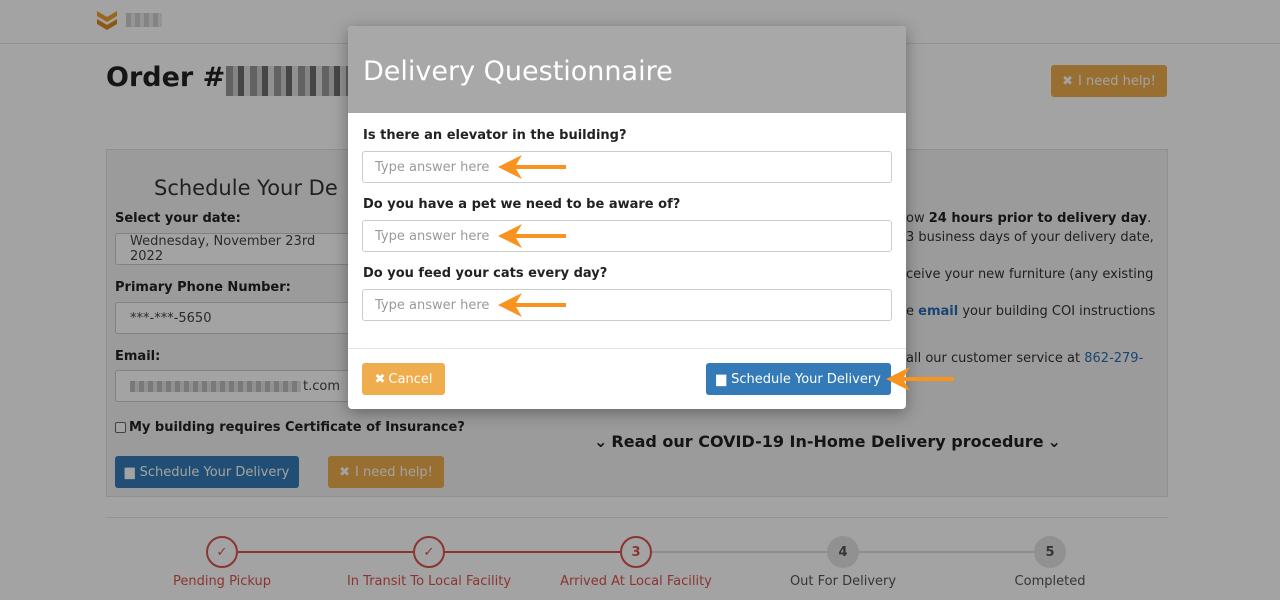  What do you see at coordinates (518, 71) in the screenshot?
I see `modal-title: Delivery Questionnaire` at bounding box center [518, 71].